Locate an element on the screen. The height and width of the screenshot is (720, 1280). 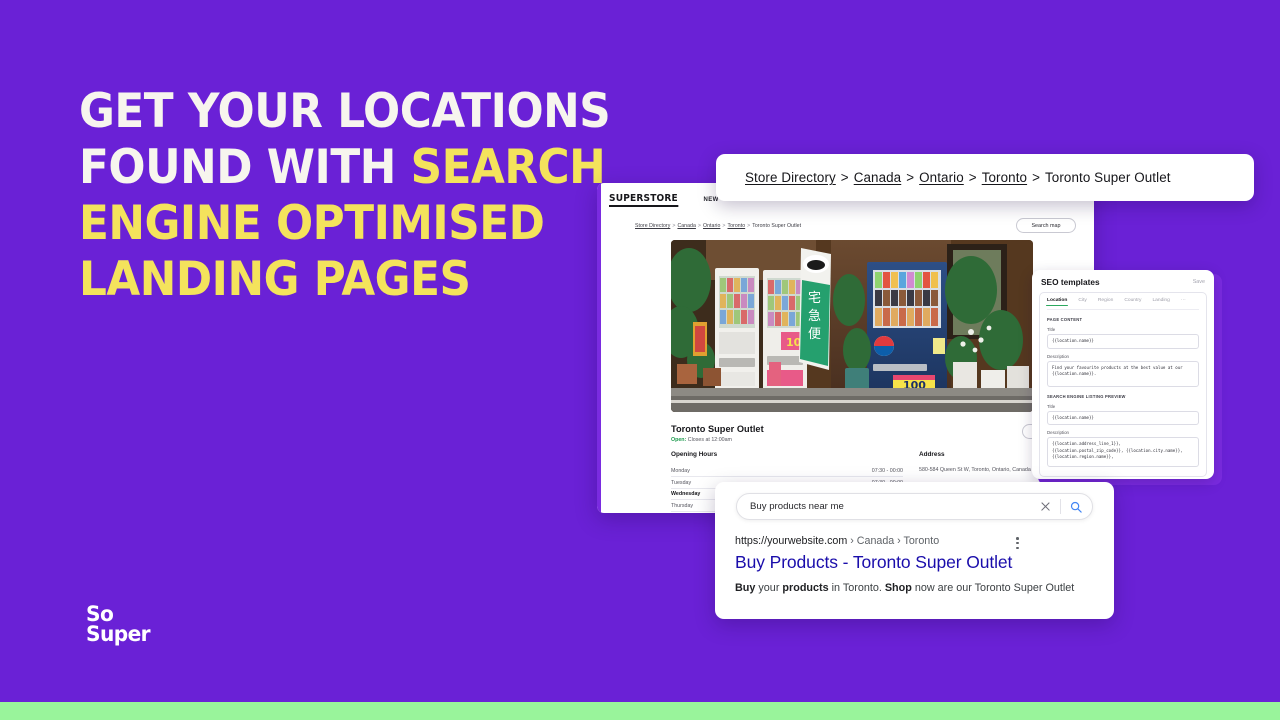
bottom-accent-bar is located at coordinates (640, 711).